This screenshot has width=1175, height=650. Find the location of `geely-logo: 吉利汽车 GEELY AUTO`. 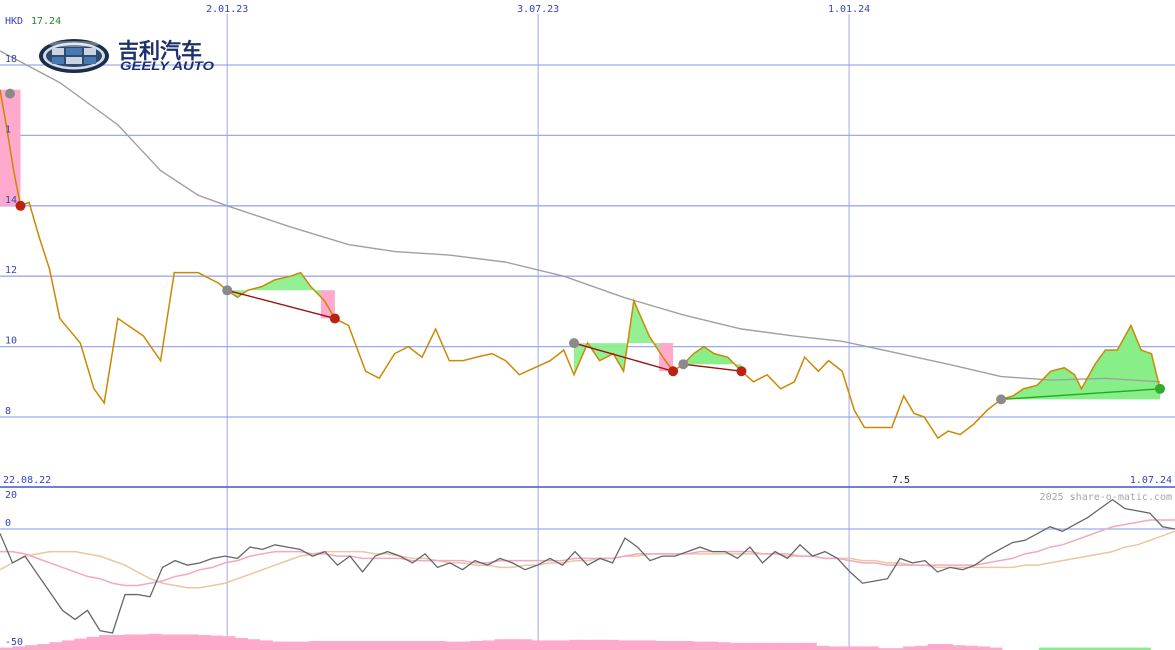

geely-logo: 吉利汽车 GEELY AUTO is located at coordinates (127, 56).